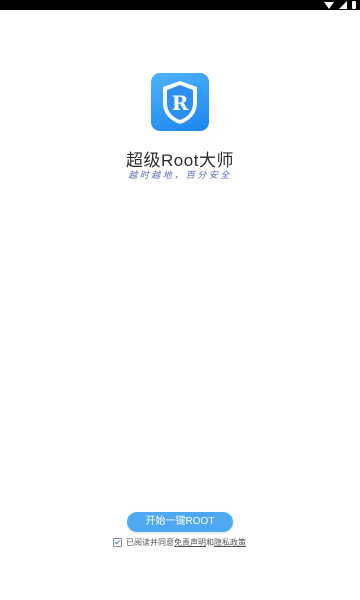 The width and height of the screenshot is (360, 600). I want to click on app-logo: R, so click(194, 111).